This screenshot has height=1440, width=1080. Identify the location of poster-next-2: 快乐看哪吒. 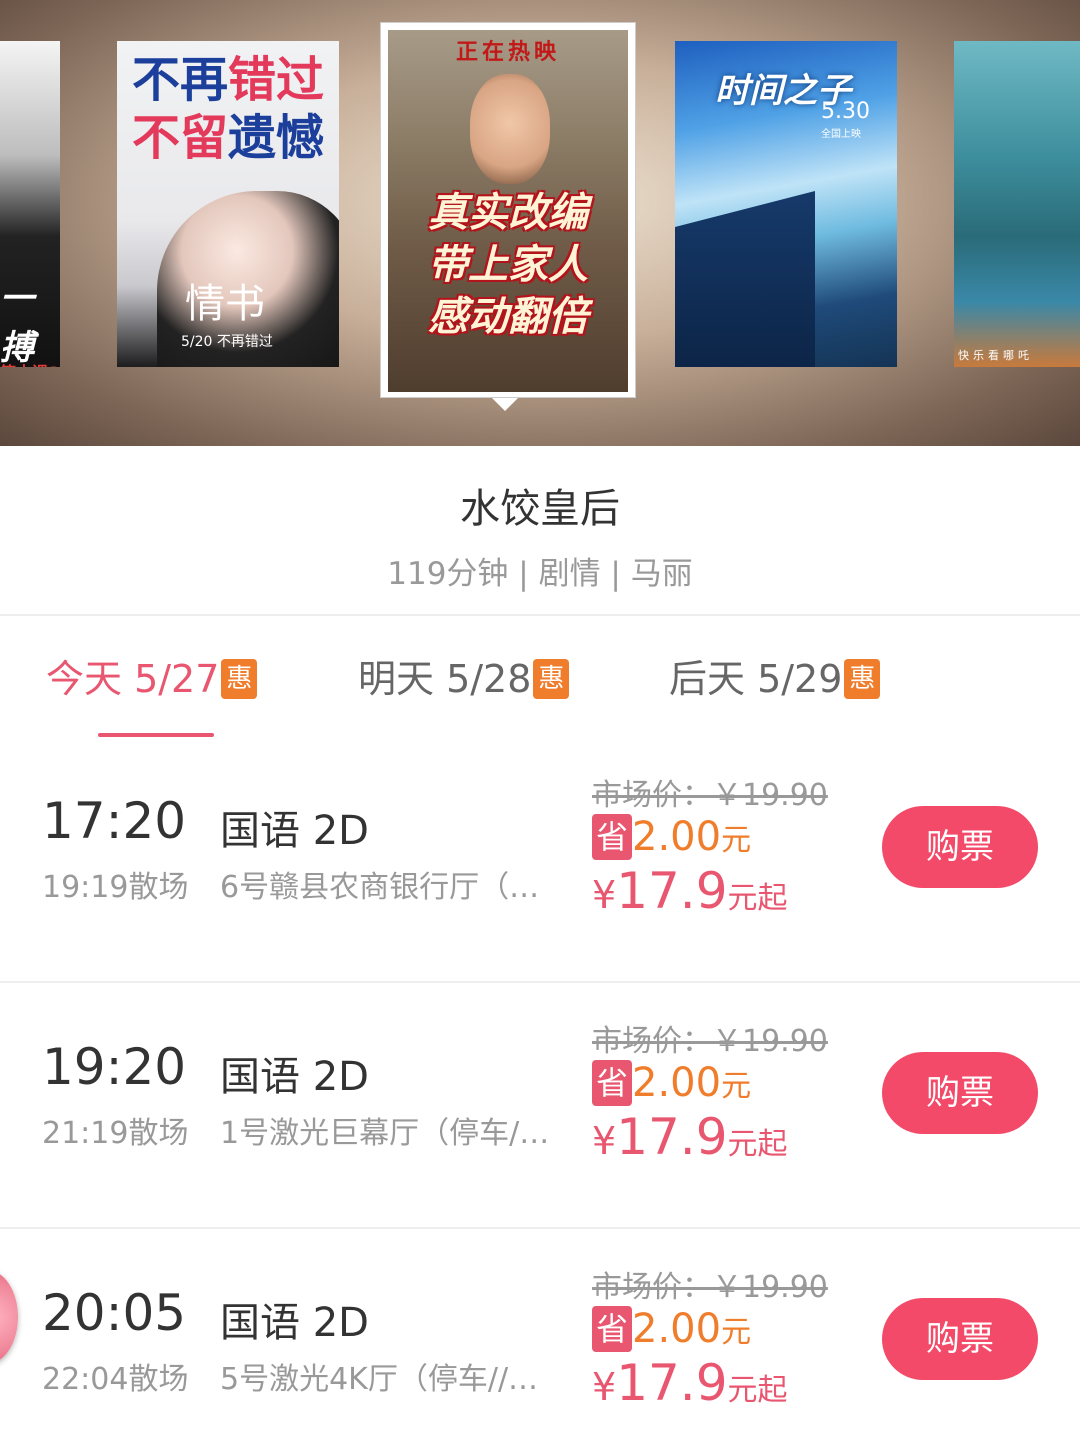
(1017, 204).